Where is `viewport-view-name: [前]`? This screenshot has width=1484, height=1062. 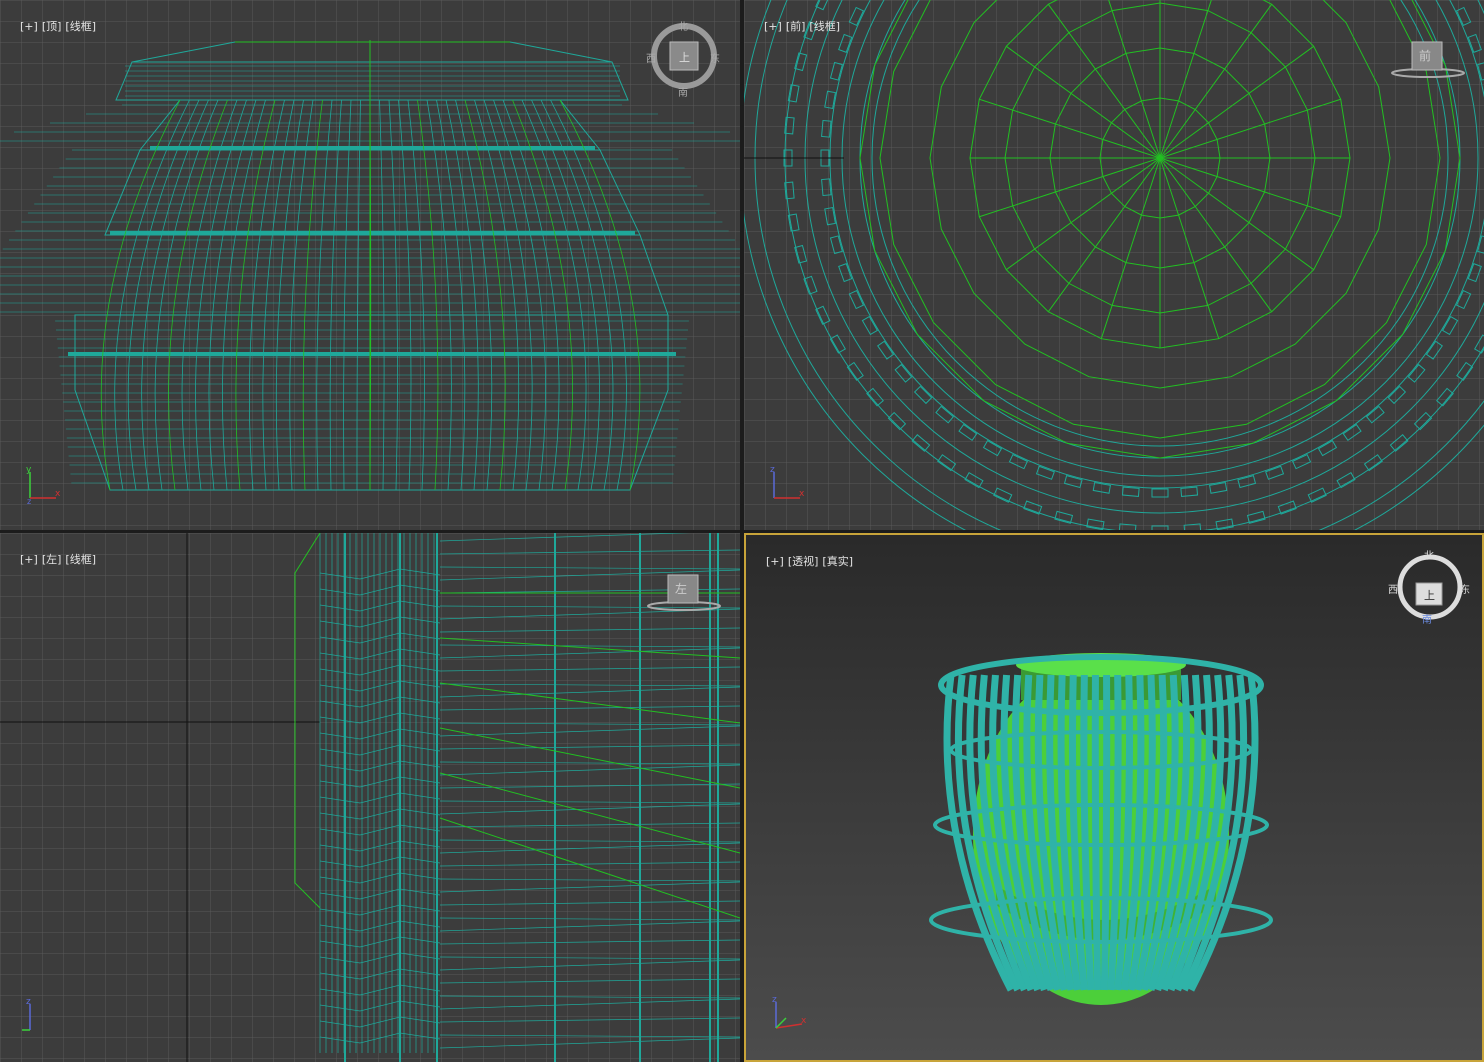
viewport-view-name: [前] is located at coordinates (796, 26).